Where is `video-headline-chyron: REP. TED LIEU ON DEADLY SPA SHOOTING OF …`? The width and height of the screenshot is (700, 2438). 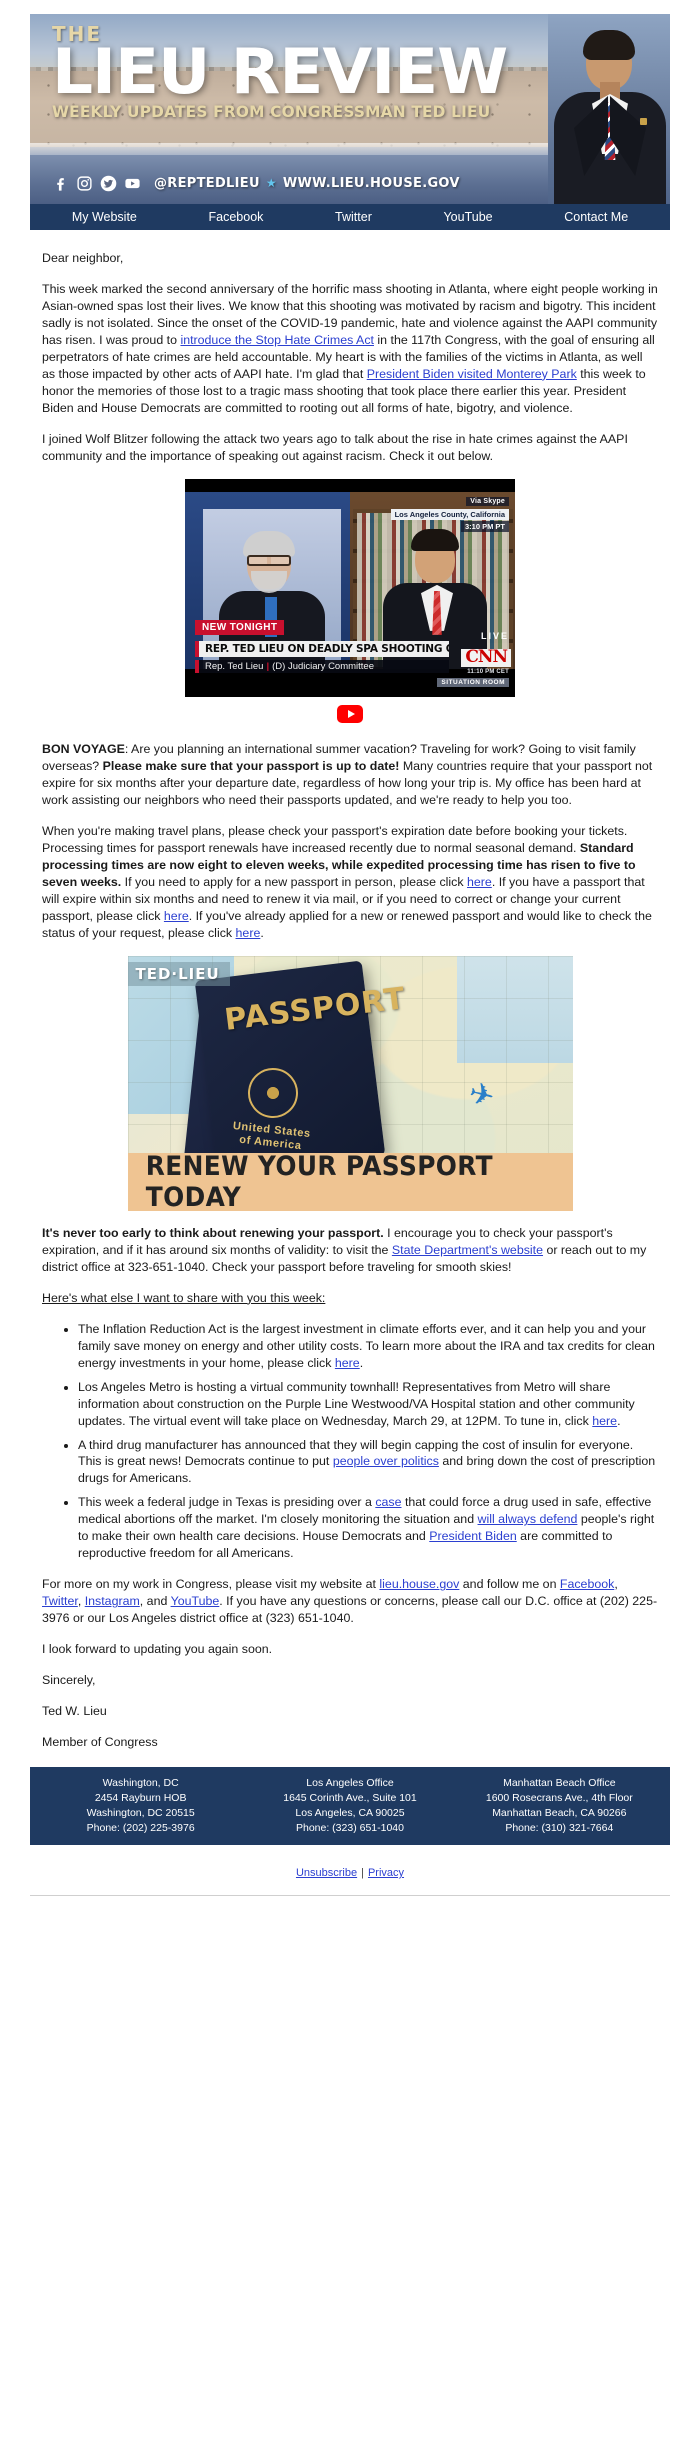
video-headline-chyron: REP. TED LIEU ON DEADLY SPA SHOOTING OF … is located at coordinates (322, 648).